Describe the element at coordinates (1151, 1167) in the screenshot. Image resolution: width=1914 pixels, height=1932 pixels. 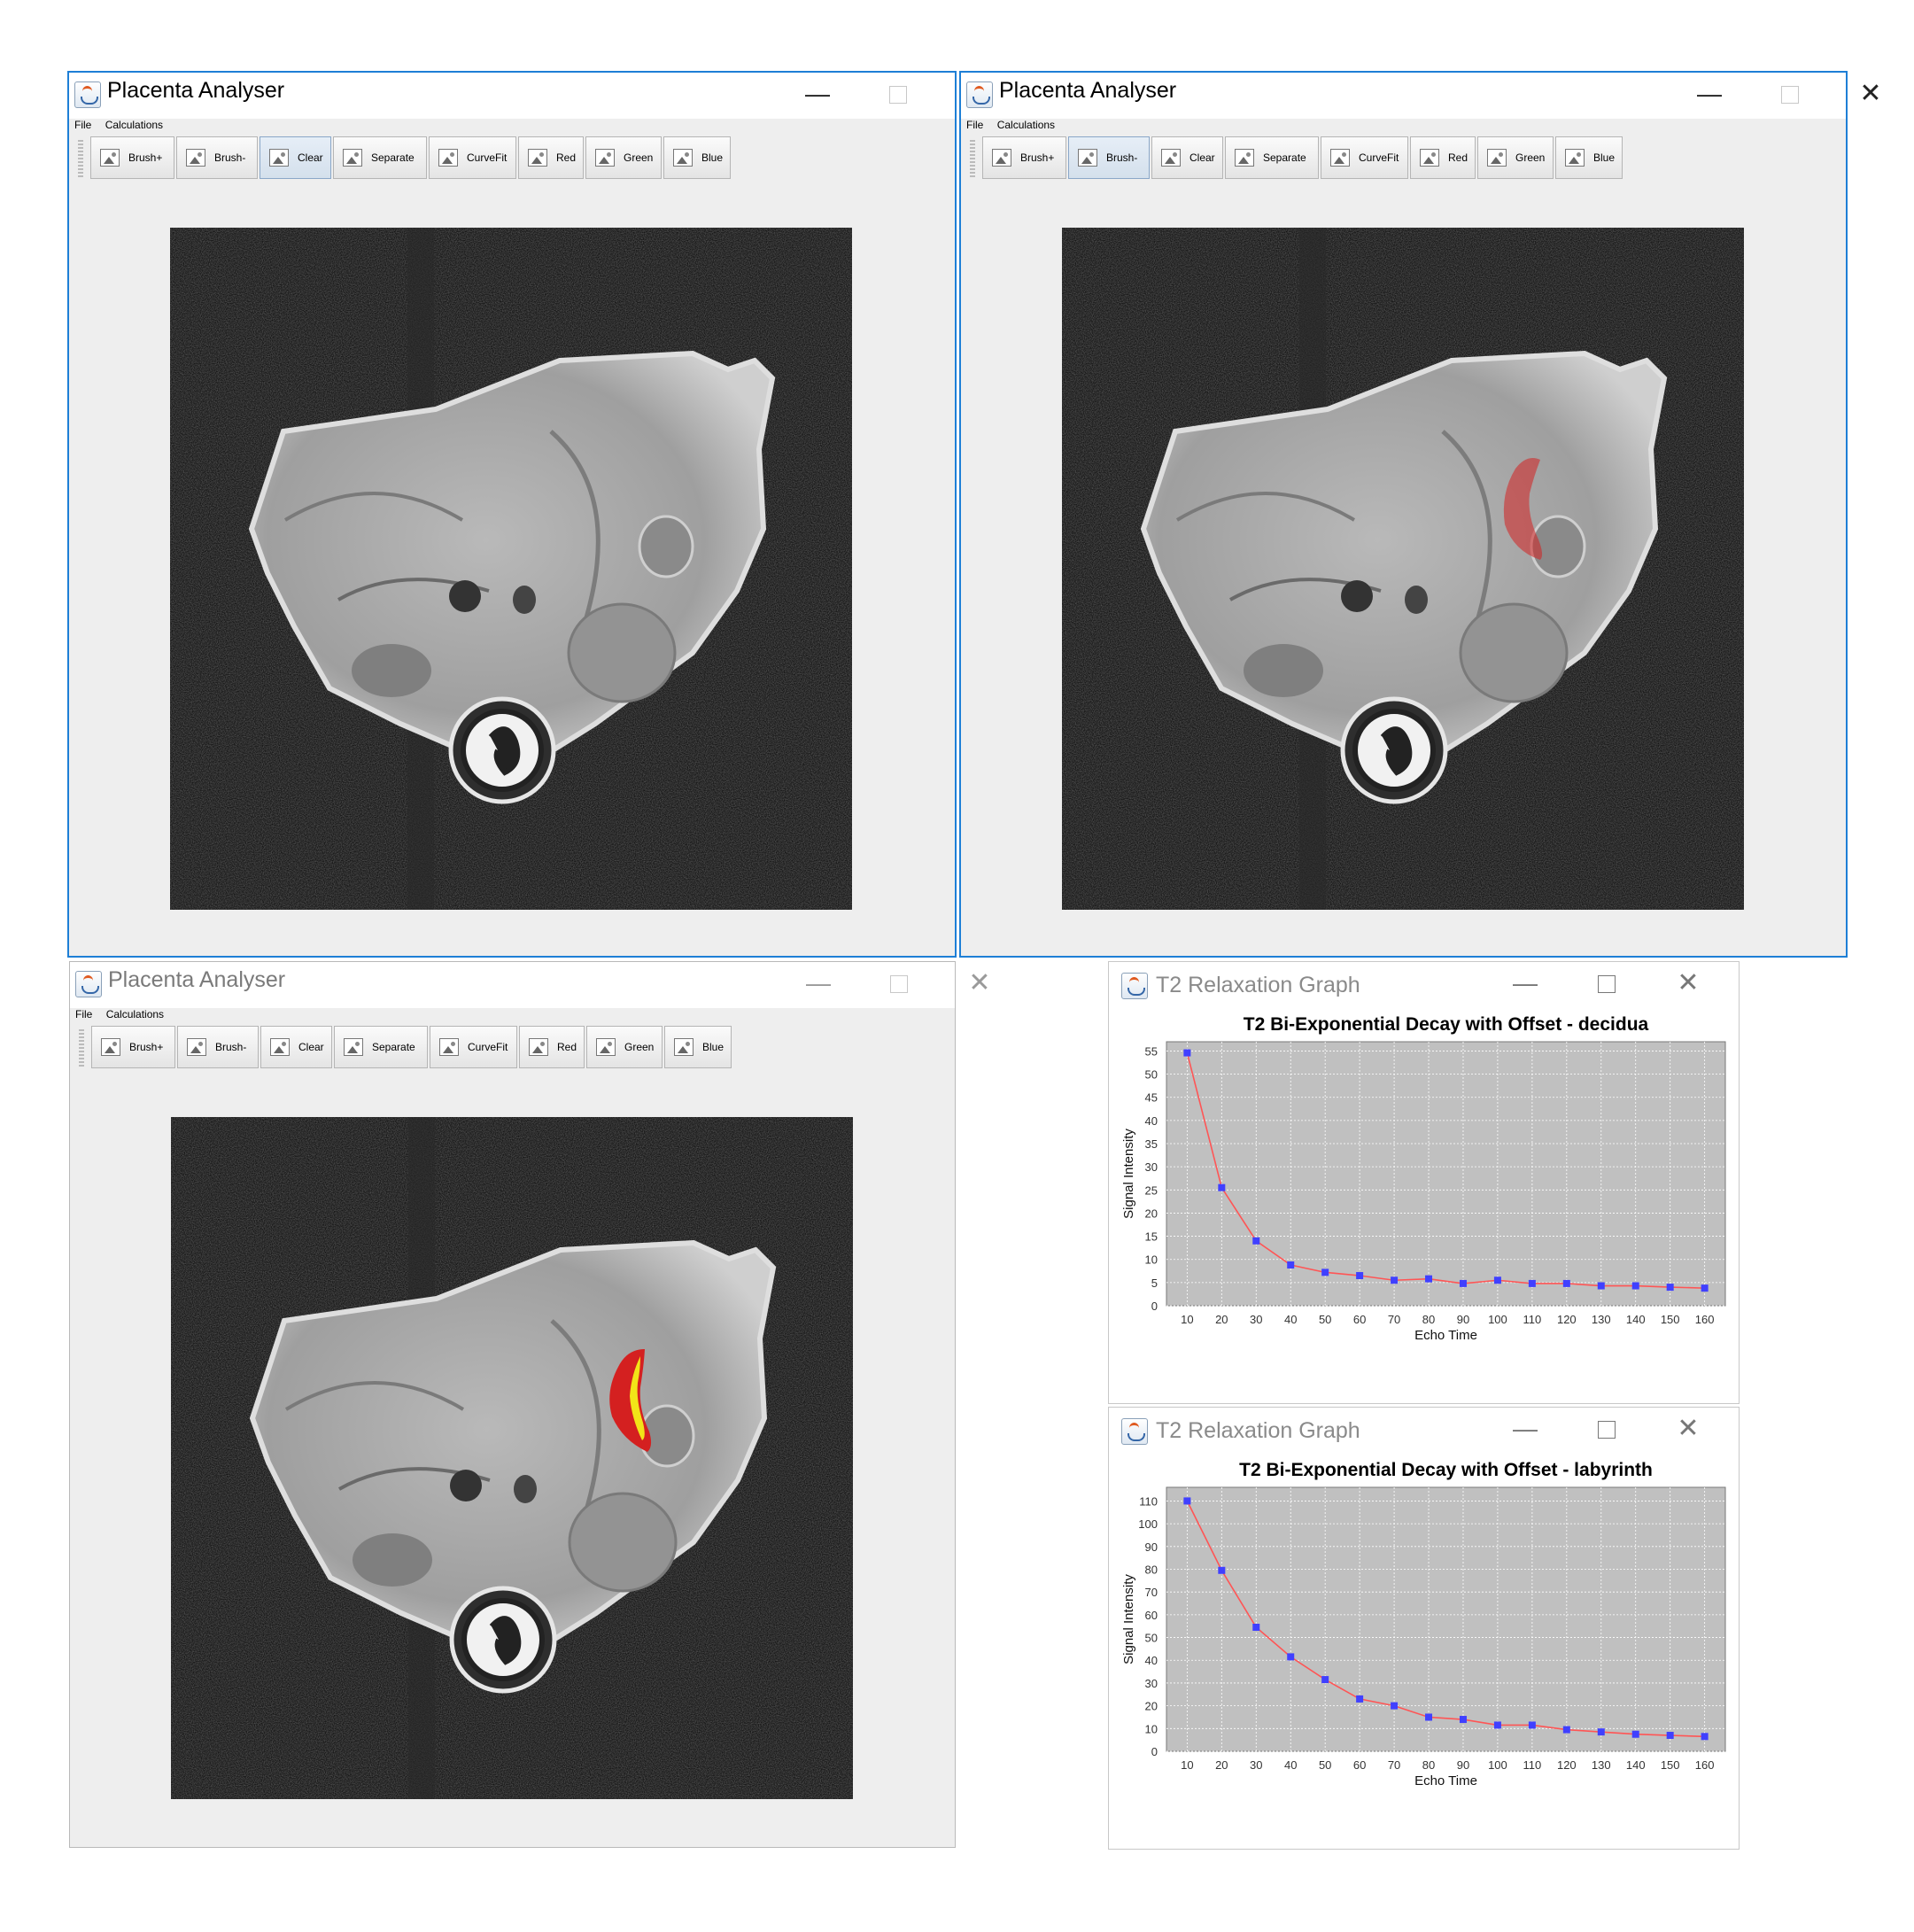
I see `y-tick-label: 30` at that location.